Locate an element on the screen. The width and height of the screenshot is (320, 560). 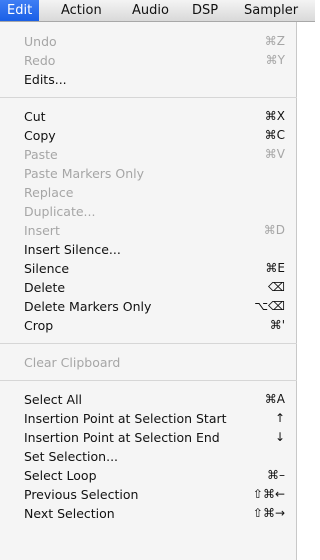
menu-item-label: Redo is located at coordinates (40, 60).